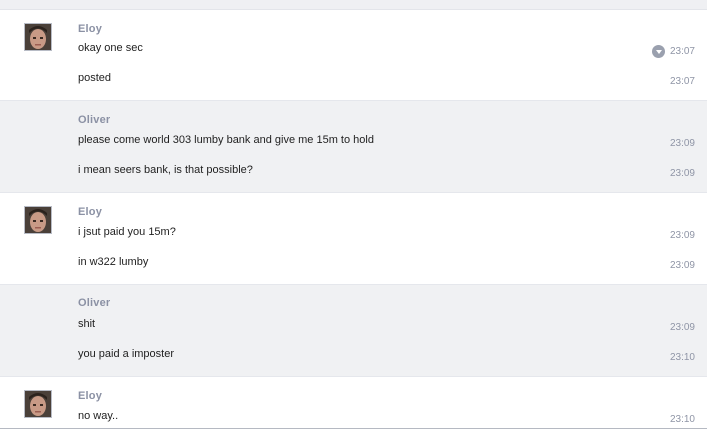 The image size is (707, 437). I want to click on thread-bottom-divider, so click(353, 428).